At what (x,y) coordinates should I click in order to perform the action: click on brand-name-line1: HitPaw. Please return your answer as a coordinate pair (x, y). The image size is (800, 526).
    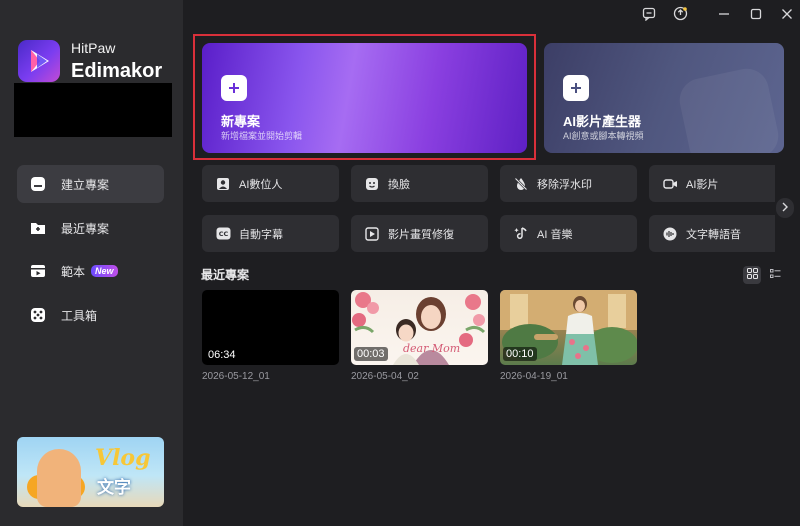
    Looking at the image, I should click on (93, 48).